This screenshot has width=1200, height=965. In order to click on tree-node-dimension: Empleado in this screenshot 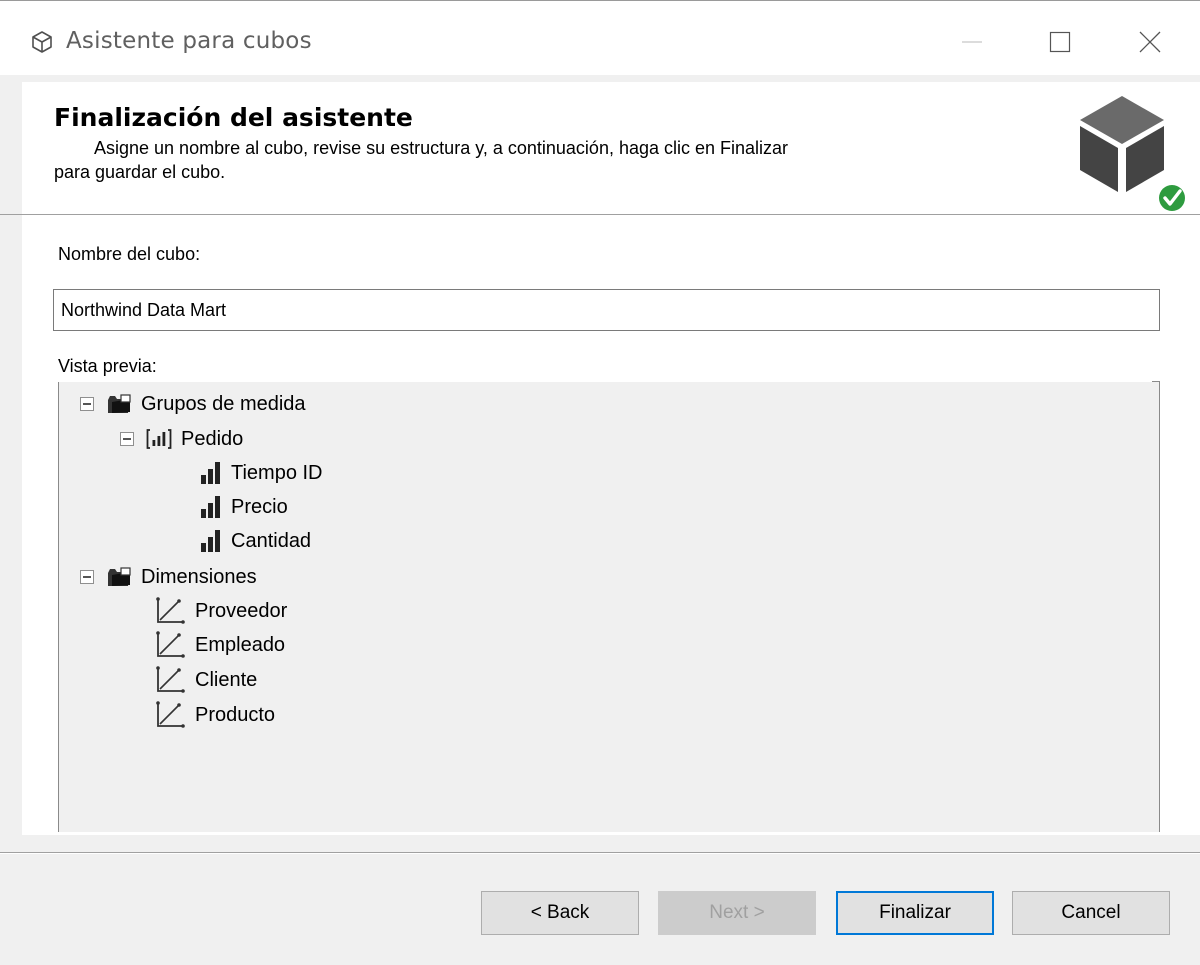, I will do `click(220, 645)`.